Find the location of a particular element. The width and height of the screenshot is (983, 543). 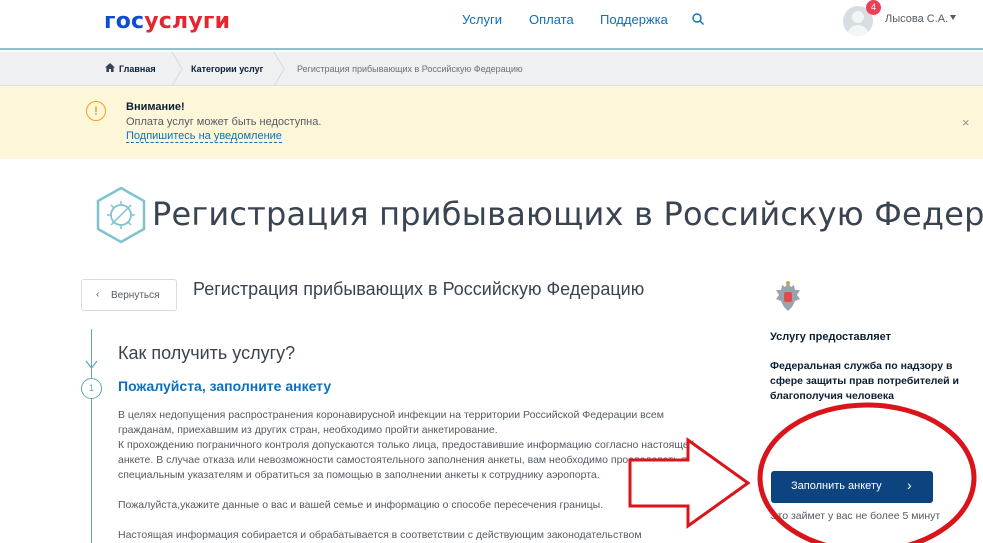

subscribe-notification-link: Подпишитесь на уведомление is located at coordinates (204, 136).